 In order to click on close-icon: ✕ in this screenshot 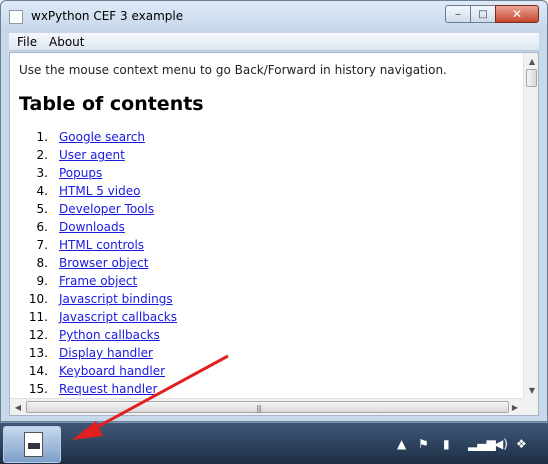, I will do `click(517, 14)`.